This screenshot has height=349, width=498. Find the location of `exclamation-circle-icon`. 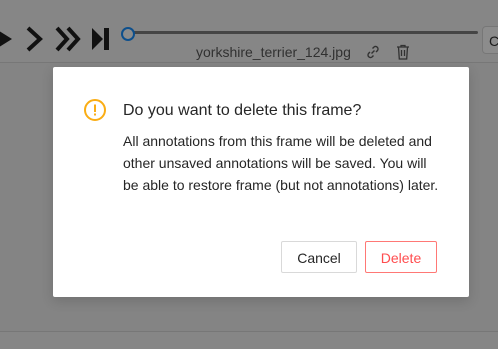

exclamation-circle-icon is located at coordinates (95, 110).